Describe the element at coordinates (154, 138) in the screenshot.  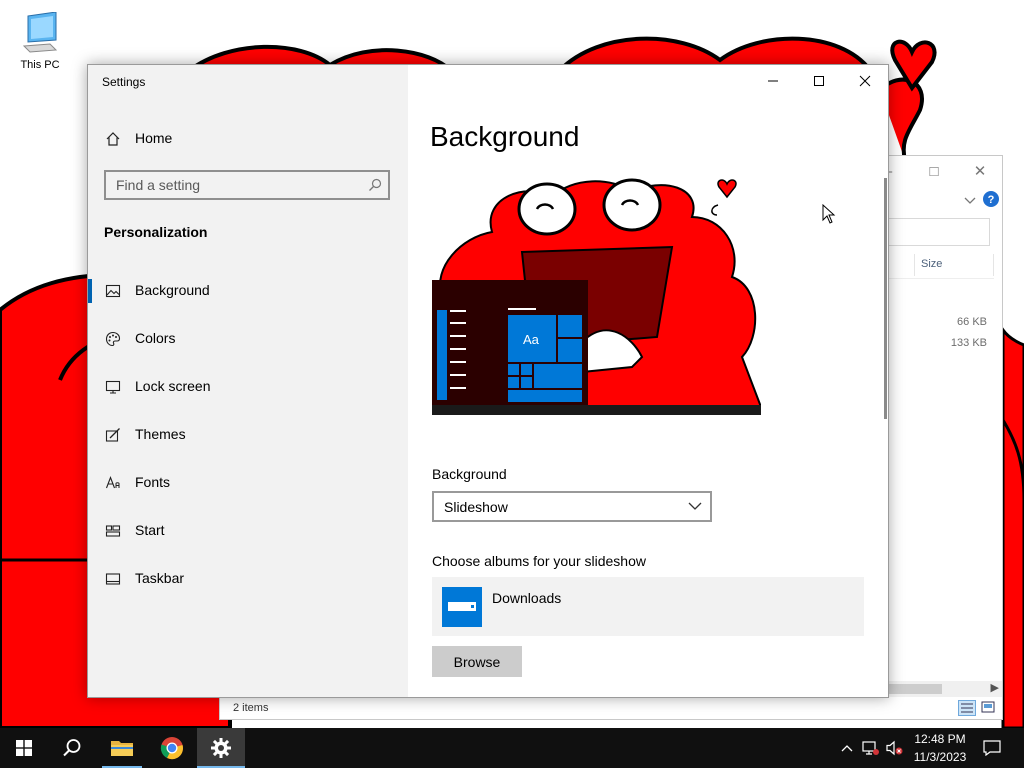
I see `home-label: Home` at that location.